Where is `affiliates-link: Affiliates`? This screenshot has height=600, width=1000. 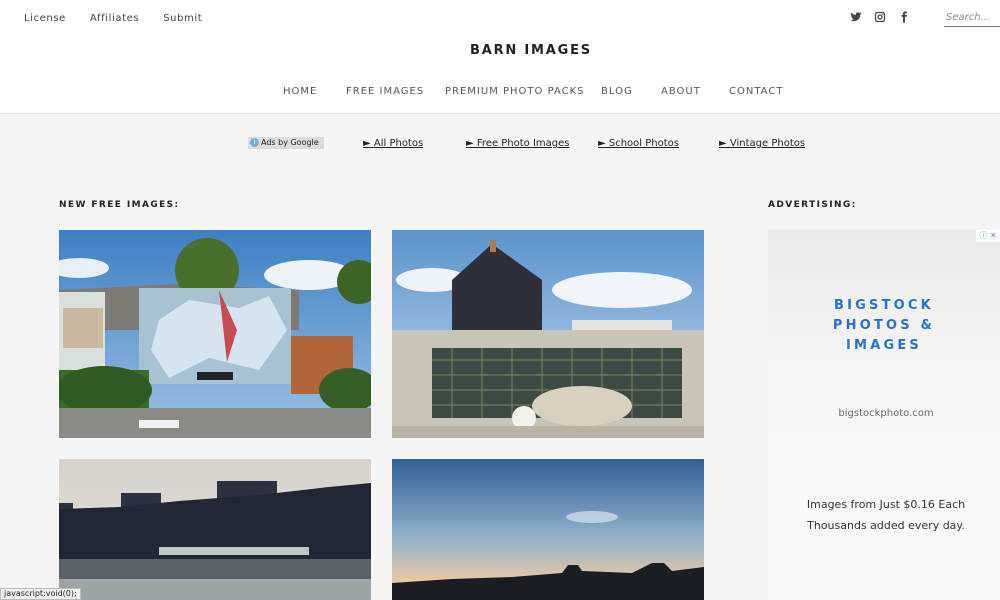 affiliates-link: Affiliates is located at coordinates (114, 18).